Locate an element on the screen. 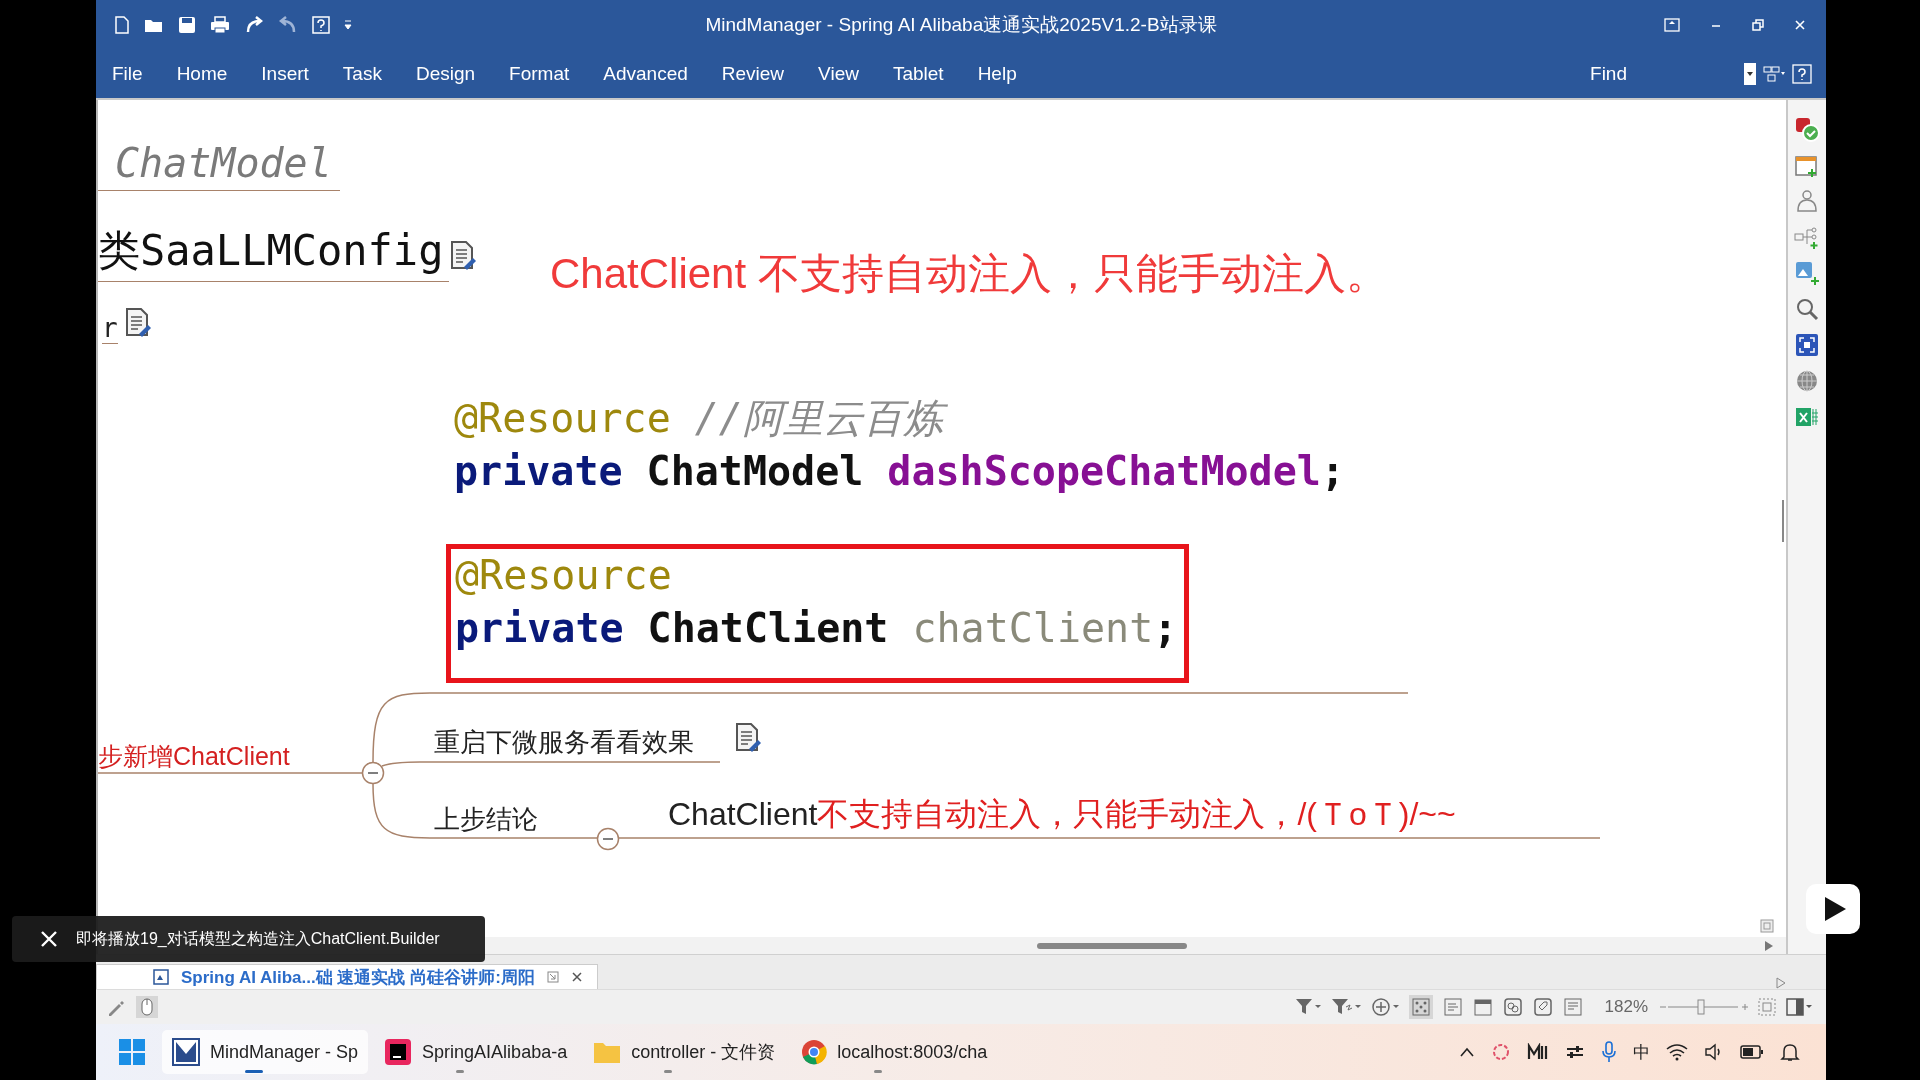  menu-item: Task is located at coordinates (362, 74).